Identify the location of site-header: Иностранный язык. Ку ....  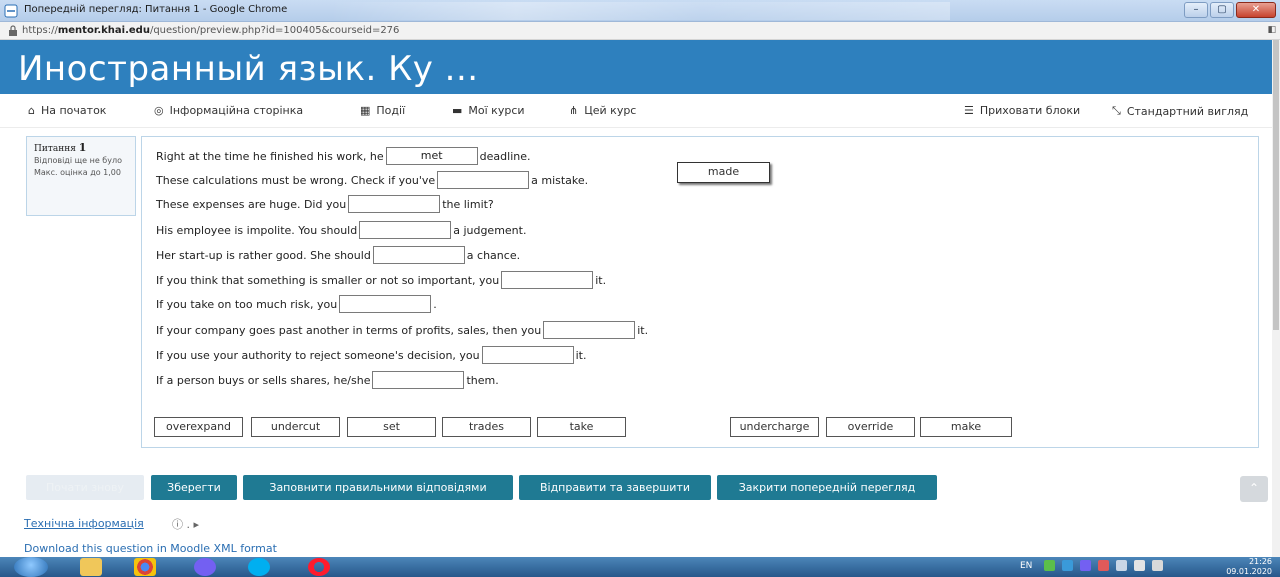
(640, 67).